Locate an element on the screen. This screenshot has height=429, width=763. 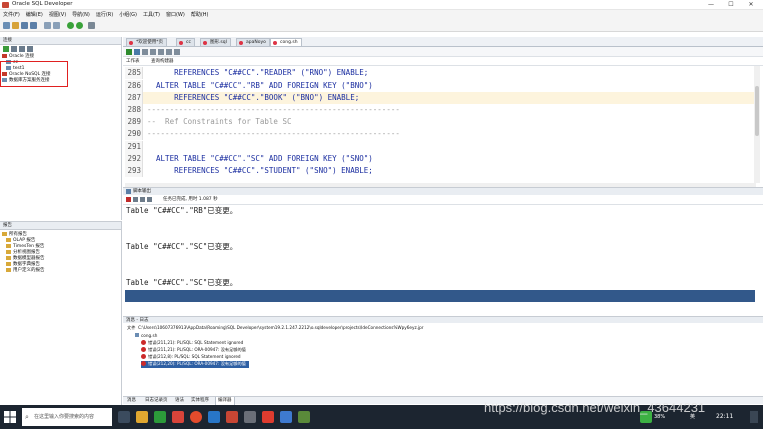
save-output-icon is located at coordinates (142, 199).